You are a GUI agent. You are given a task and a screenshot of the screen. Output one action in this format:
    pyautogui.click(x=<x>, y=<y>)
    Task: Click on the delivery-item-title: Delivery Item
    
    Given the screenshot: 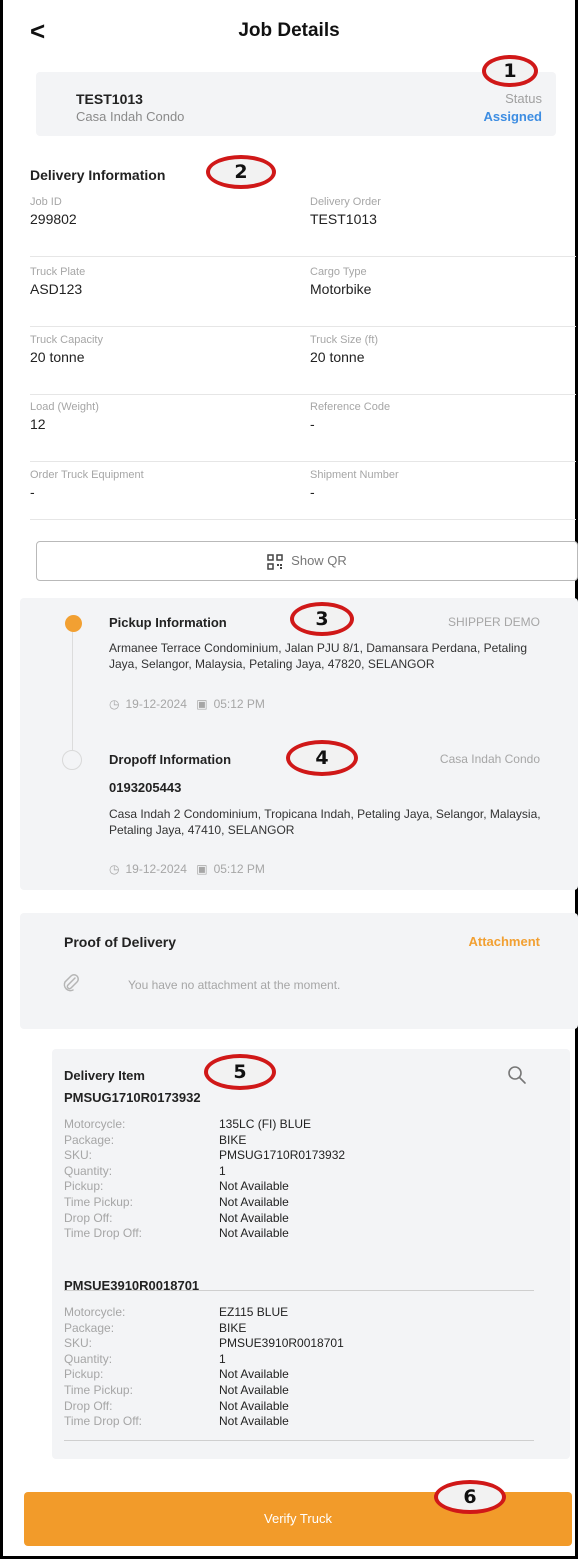 What is the action you would take?
    pyautogui.click(x=104, y=1075)
    